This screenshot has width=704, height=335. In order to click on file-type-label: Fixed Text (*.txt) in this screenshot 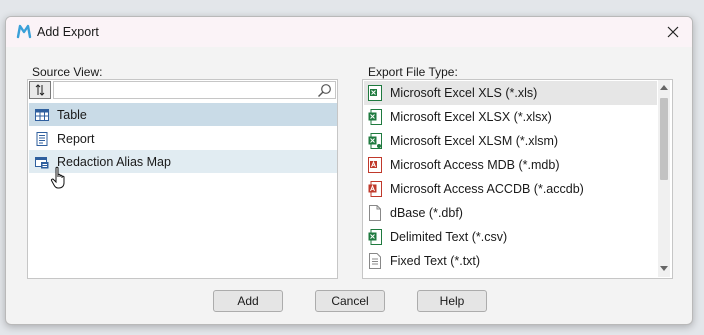, I will do `click(435, 261)`.